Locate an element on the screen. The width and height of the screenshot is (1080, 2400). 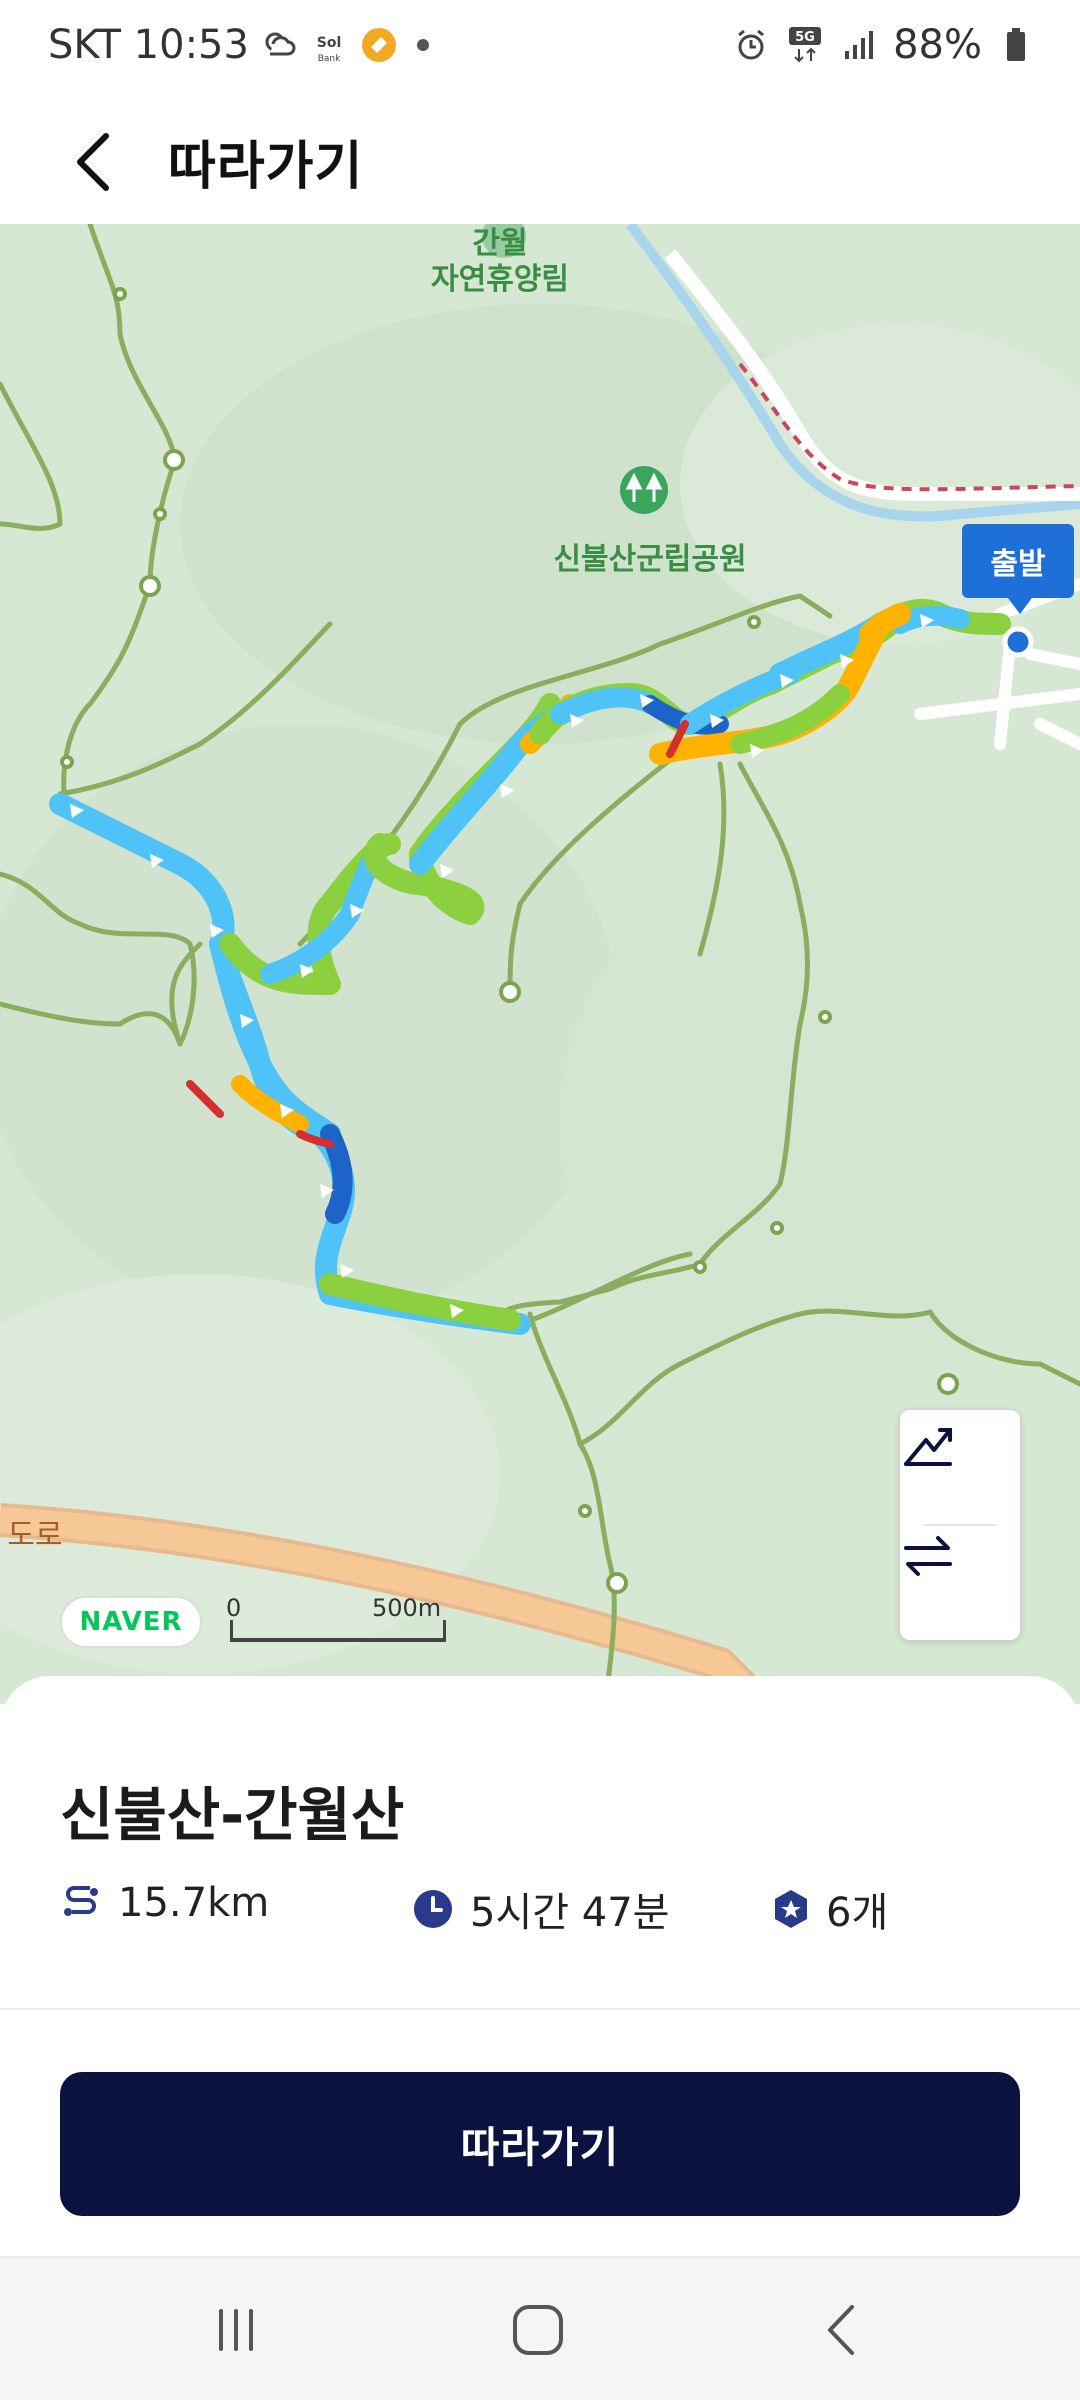
map-label-forest: 간월 자연휴양림 is located at coordinates (500, 261).